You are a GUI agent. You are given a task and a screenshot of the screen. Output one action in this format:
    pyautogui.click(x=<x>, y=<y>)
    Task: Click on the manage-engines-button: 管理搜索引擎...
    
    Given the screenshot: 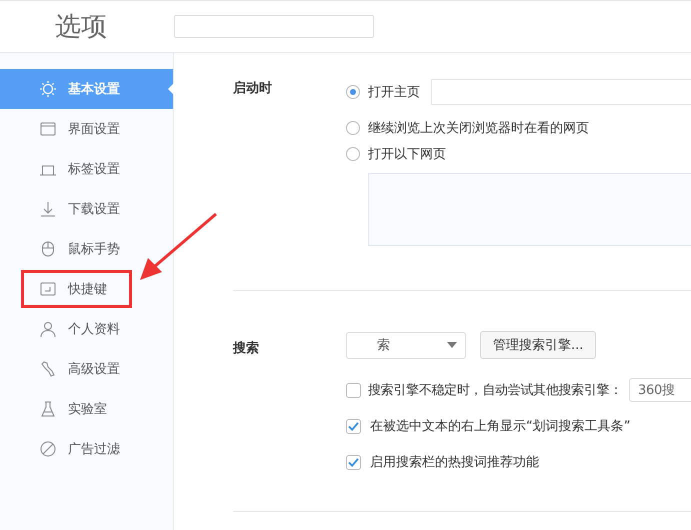 What is the action you would take?
    pyautogui.click(x=538, y=345)
    